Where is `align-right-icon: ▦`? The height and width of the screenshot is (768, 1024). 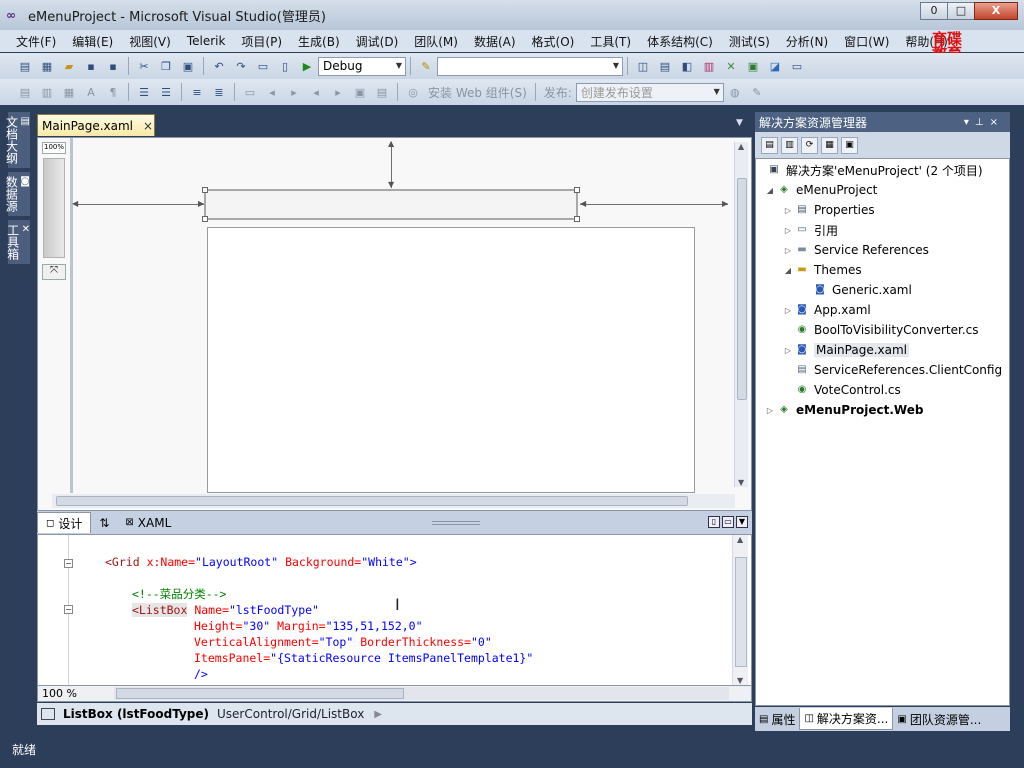 align-right-icon: ▦ is located at coordinates (69, 92).